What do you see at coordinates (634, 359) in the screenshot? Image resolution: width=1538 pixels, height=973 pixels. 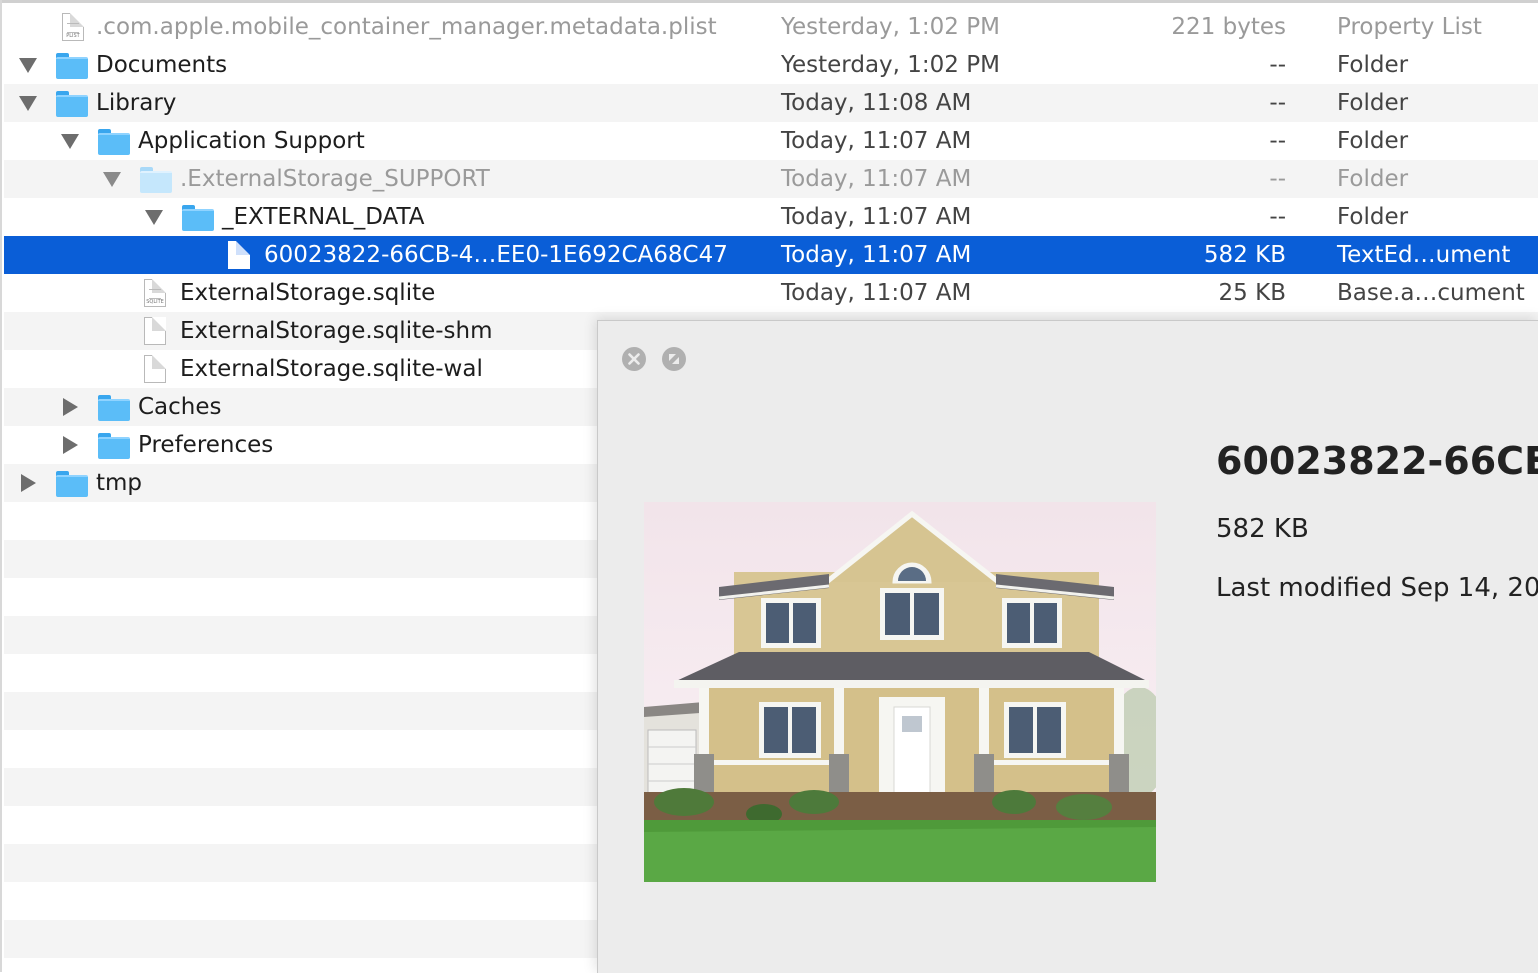 I see `close-icon` at bounding box center [634, 359].